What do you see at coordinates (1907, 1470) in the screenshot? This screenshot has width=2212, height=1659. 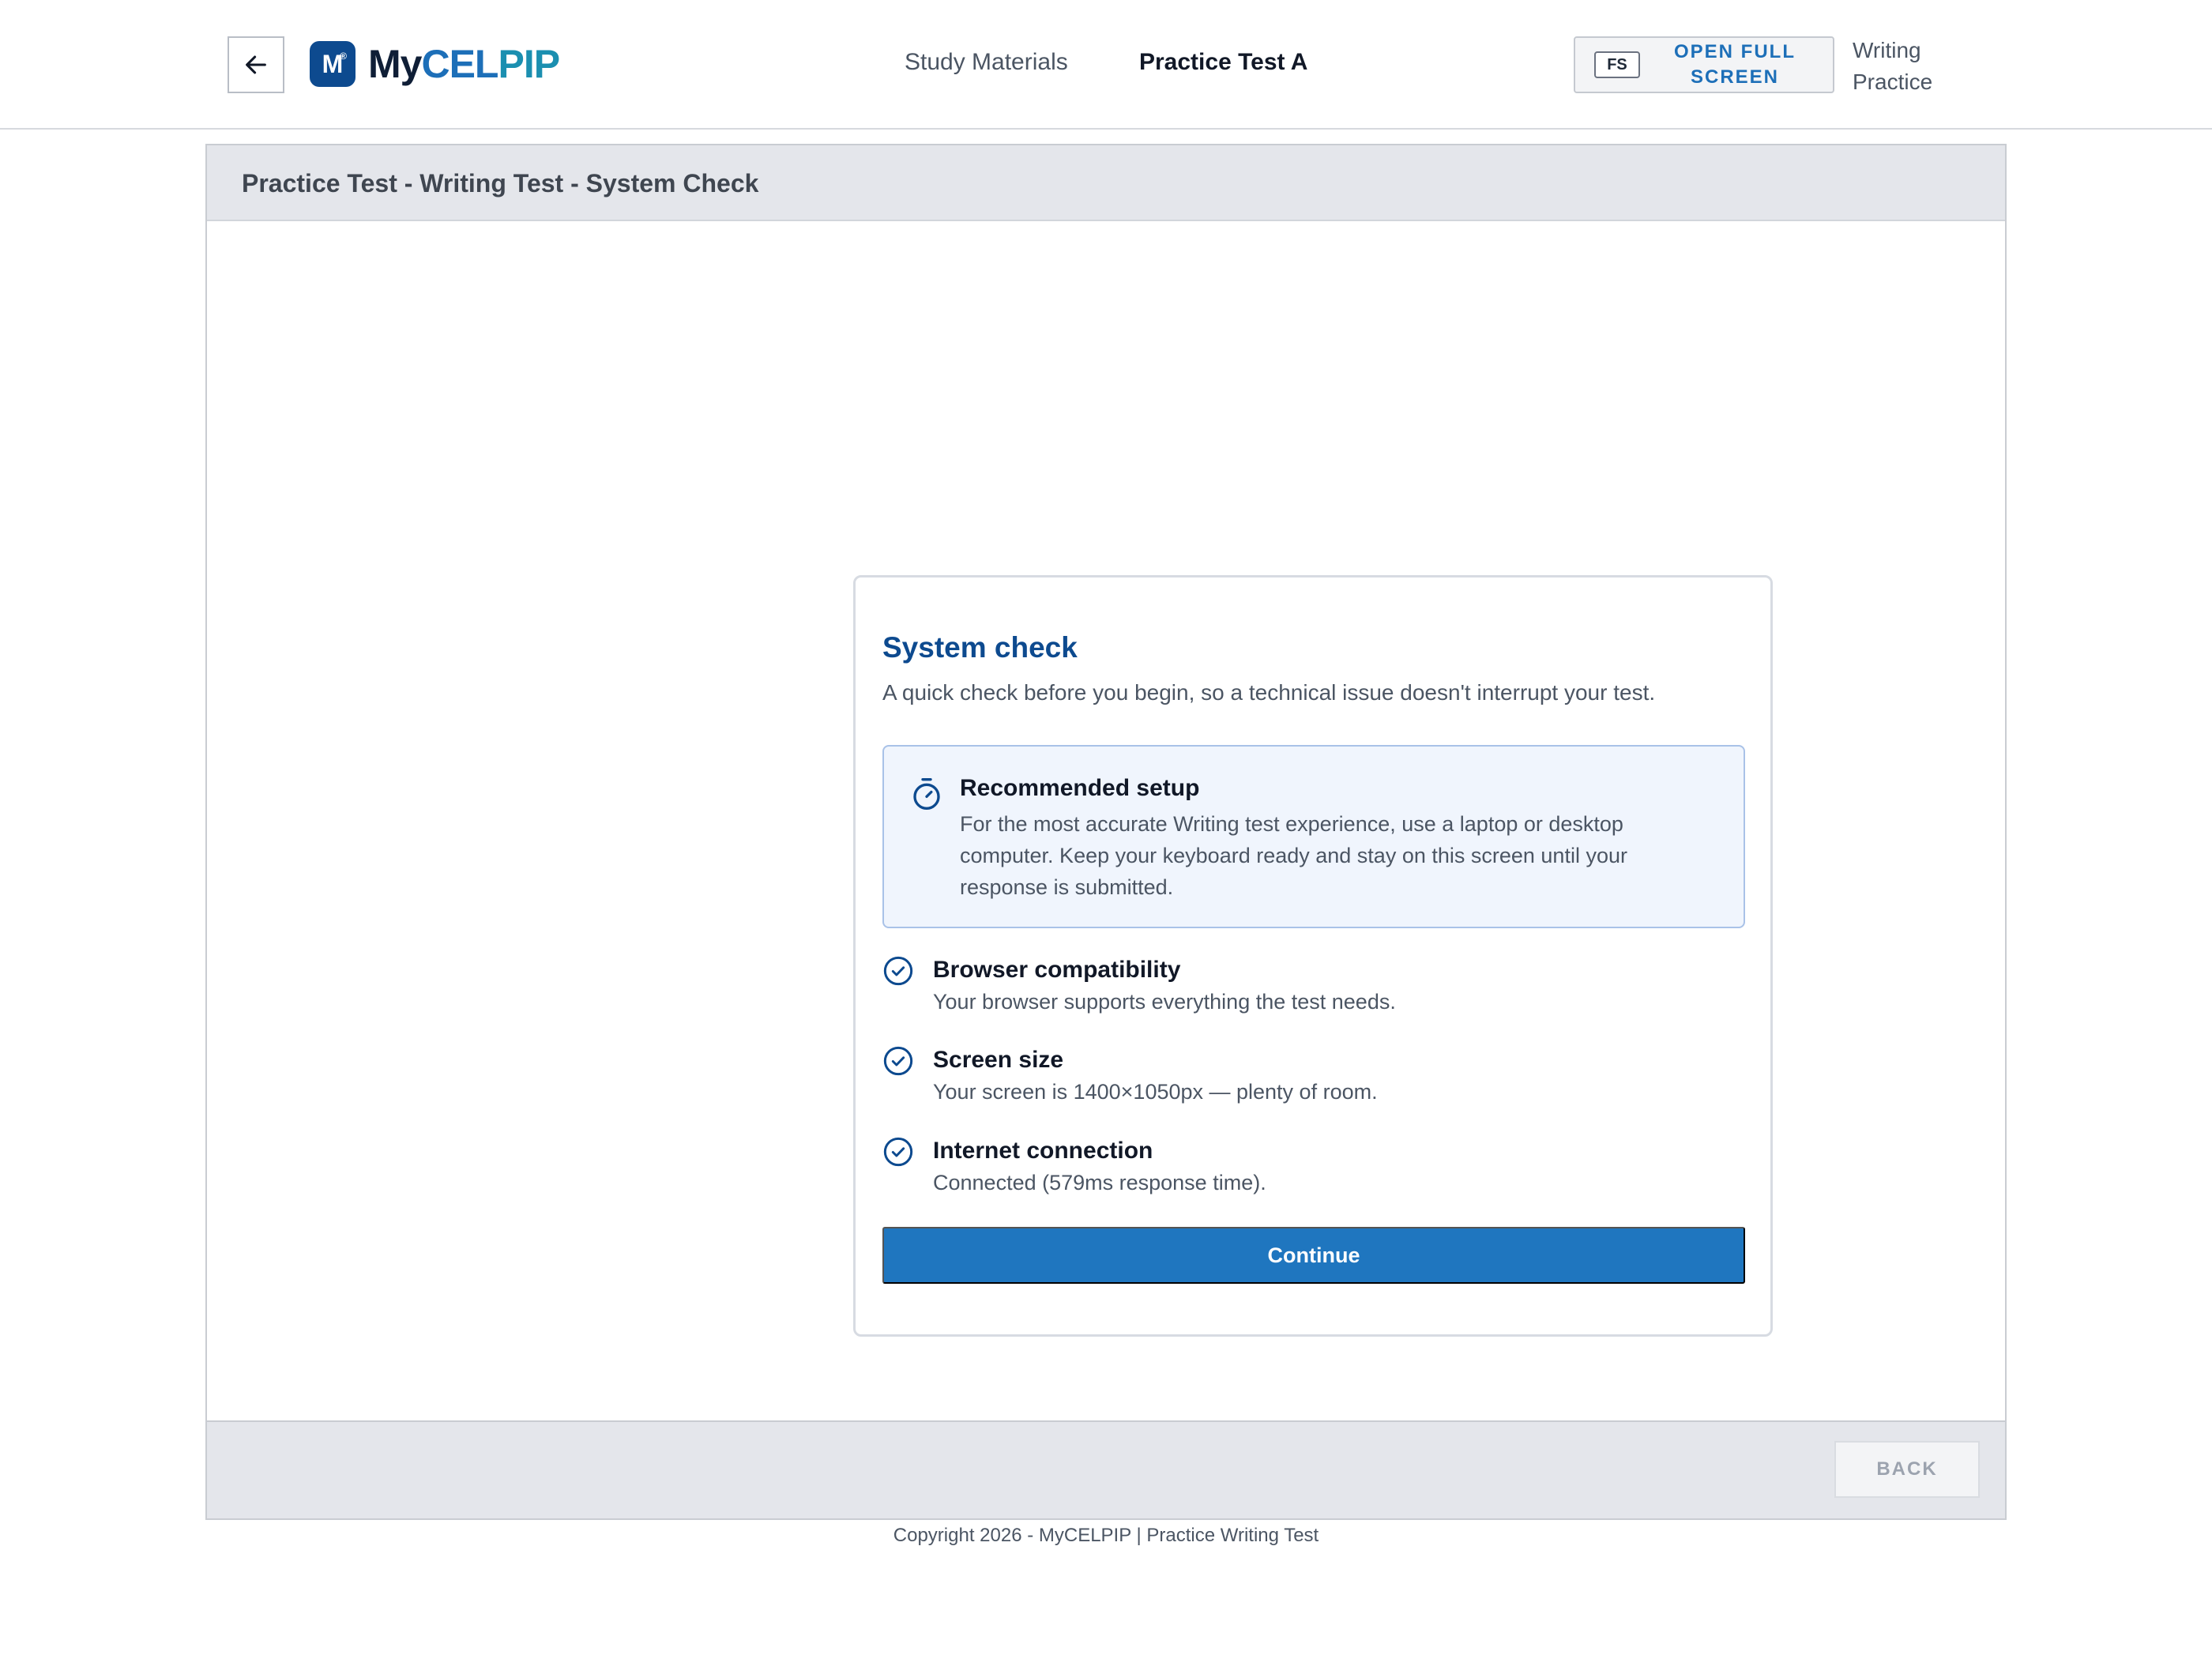 I see `back-button: BACK` at bounding box center [1907, 1470].